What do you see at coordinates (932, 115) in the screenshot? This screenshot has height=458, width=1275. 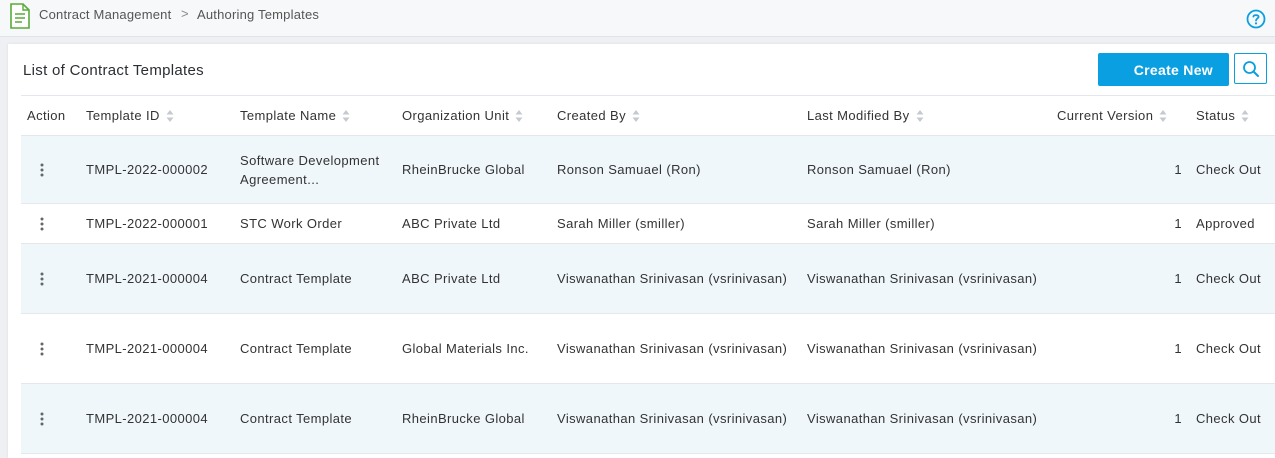 I see `column-header-last-modified-by: Last Modified By` at bounding box center [932, 115].